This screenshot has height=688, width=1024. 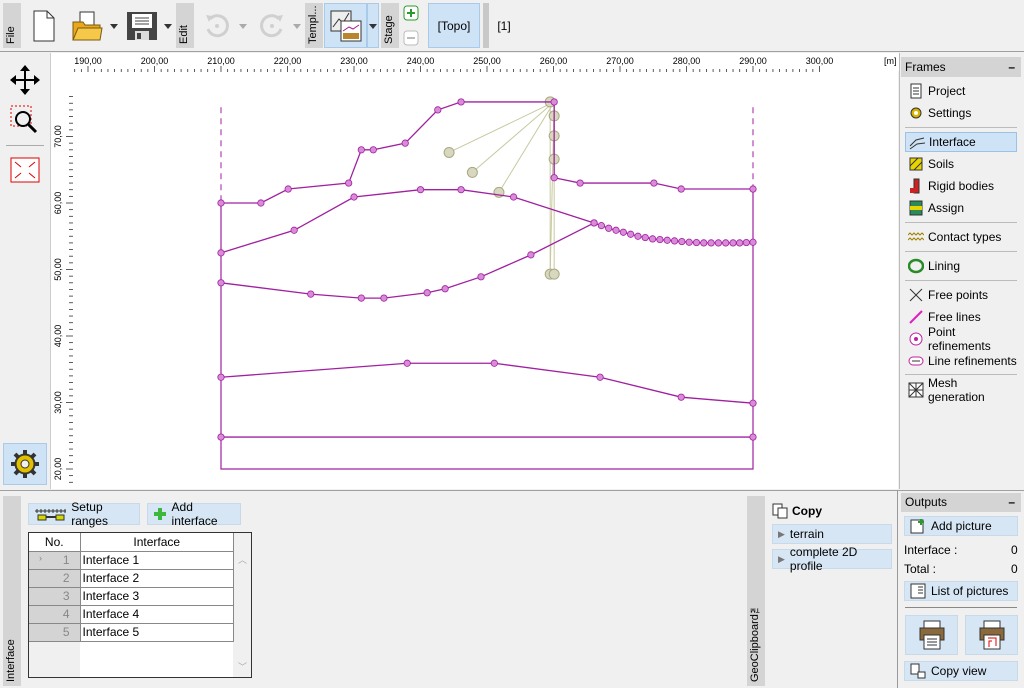 I want to click on table-row: 2 Interface 2, so click(x=131, y=578).